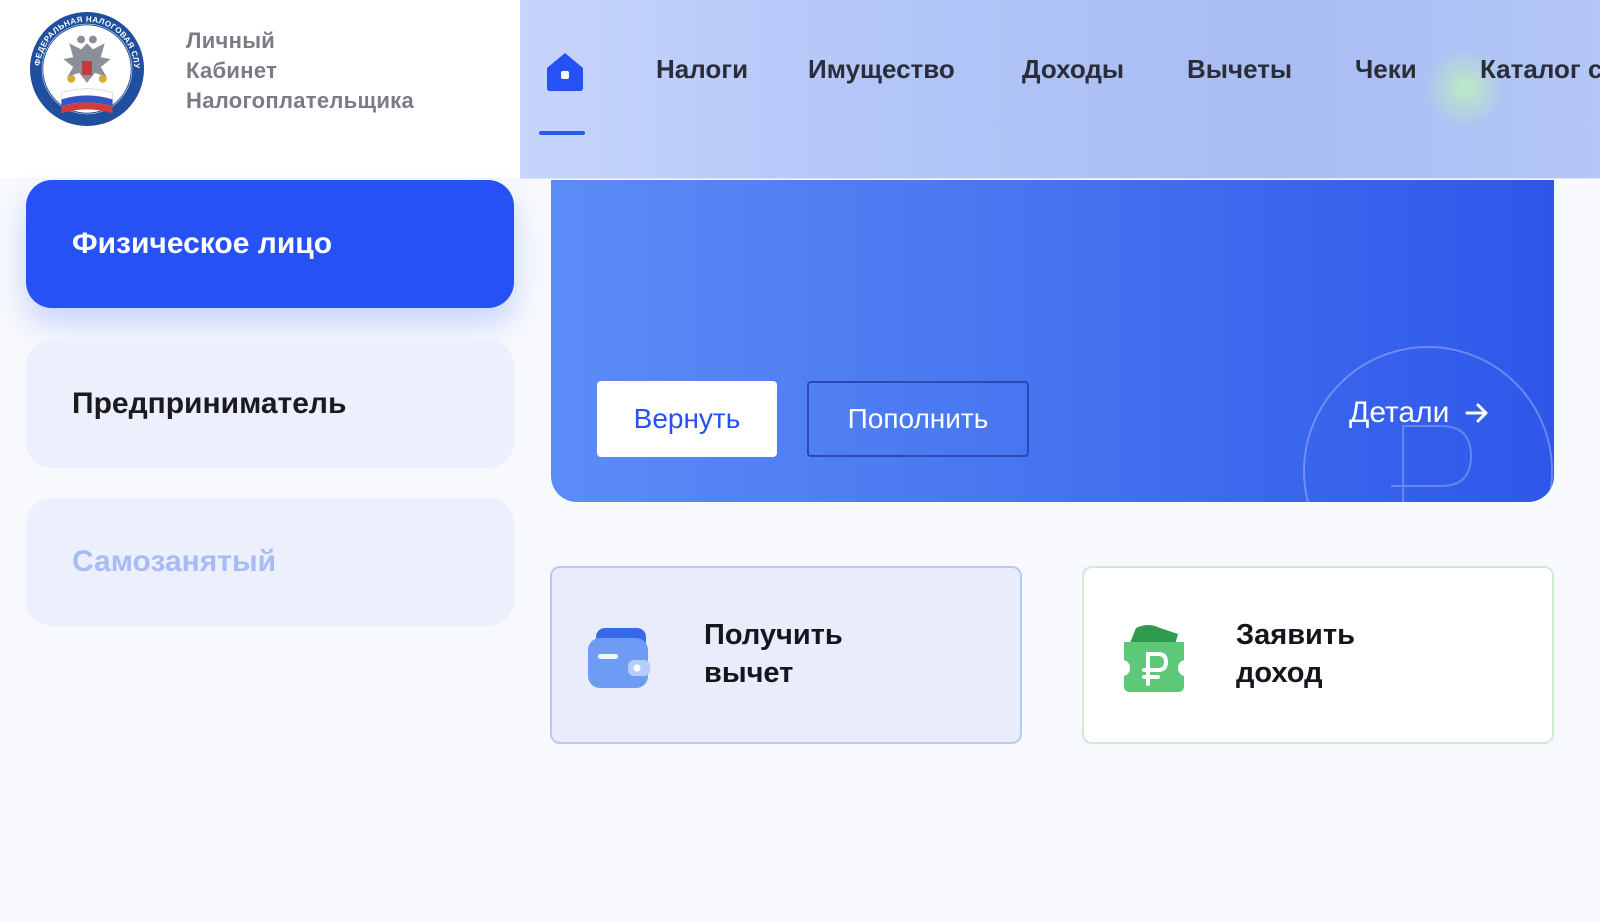 This screenshot has width=1600, height=922. I want to click on arrow-right-icon, so click(1476, 413).